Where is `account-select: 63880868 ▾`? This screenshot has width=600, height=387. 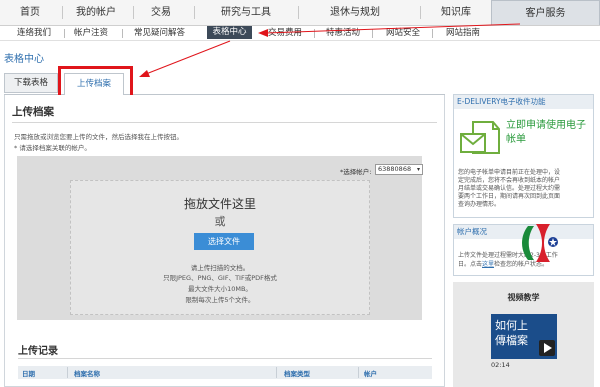 account-select: 63880868 ▾ is located at coordinates (399, 169).